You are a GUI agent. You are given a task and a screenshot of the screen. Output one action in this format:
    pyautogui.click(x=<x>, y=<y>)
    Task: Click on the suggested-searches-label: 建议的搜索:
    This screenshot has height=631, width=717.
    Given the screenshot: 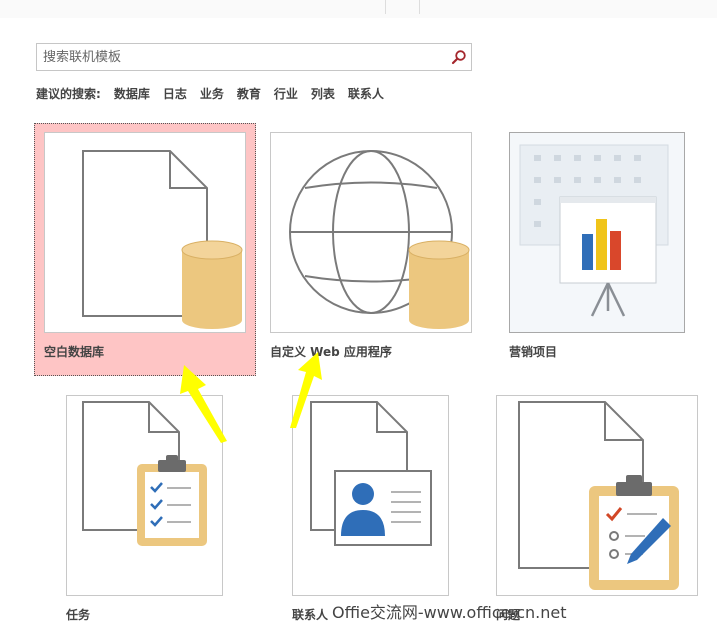 What is the action you would take?
    pyautogui.click(x=68, y=94)
    